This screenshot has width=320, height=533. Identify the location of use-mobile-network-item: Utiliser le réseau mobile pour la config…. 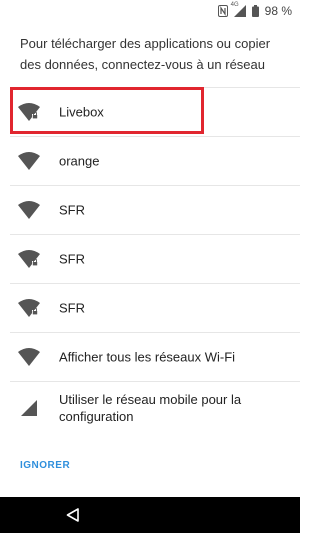
(150, 408).